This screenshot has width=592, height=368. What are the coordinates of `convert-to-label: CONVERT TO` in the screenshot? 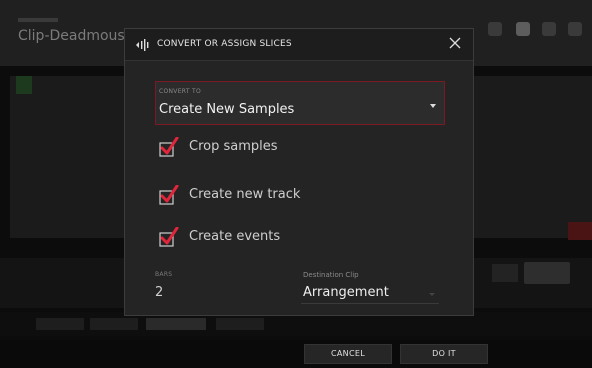 It's located at (180, 91).